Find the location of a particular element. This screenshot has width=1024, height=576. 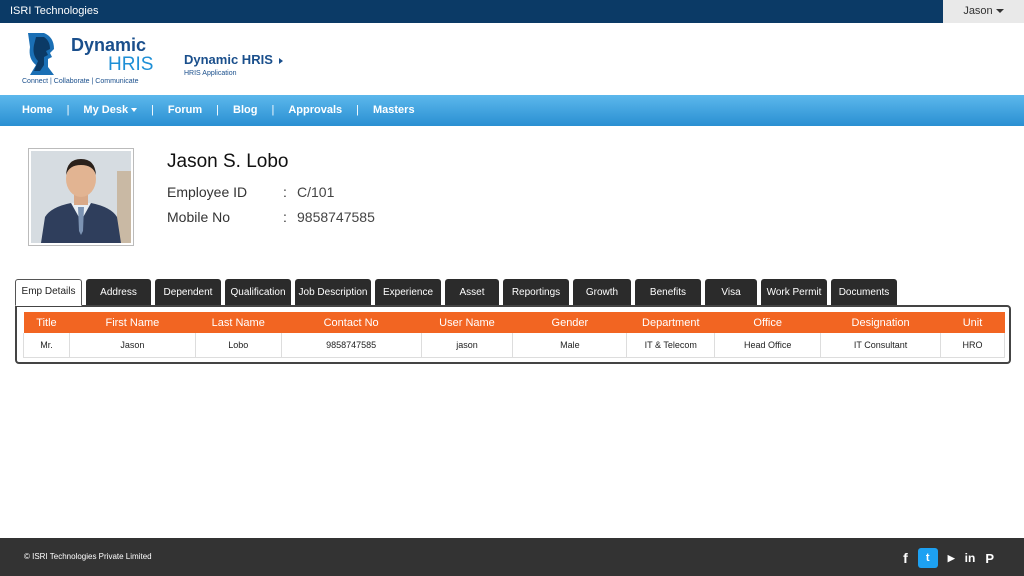

tab-dependent: Dependent is located at coordinates (188, 292).